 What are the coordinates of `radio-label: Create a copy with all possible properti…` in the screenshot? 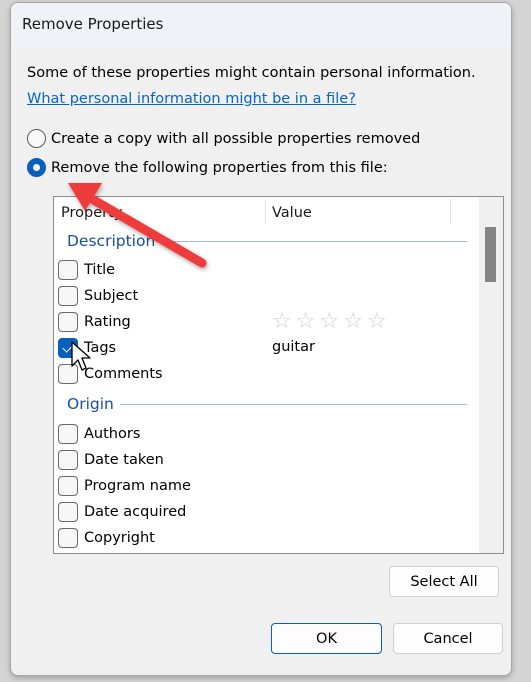 It's located at (236, 138).